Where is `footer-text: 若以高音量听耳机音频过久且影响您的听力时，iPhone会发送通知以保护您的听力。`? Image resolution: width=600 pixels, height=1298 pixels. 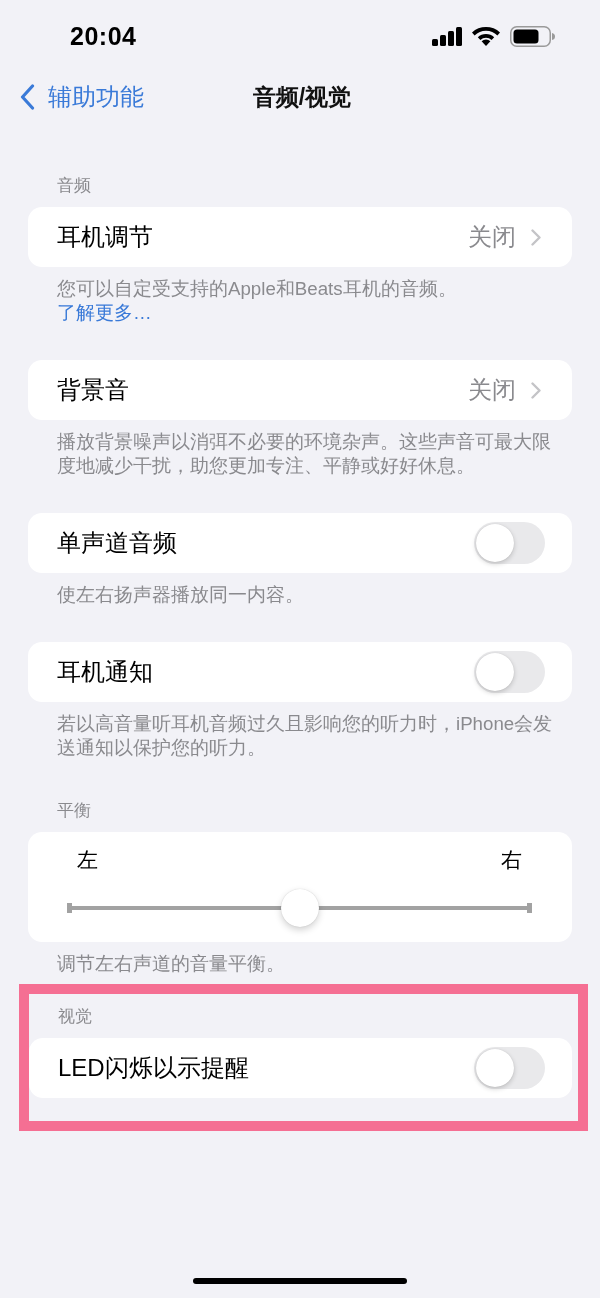 footer-text: 若以高音量听耳机音频过久且影响您的听力时，iPhone会发送通知以保护您的听力。 is located at coordinates (305, 736).